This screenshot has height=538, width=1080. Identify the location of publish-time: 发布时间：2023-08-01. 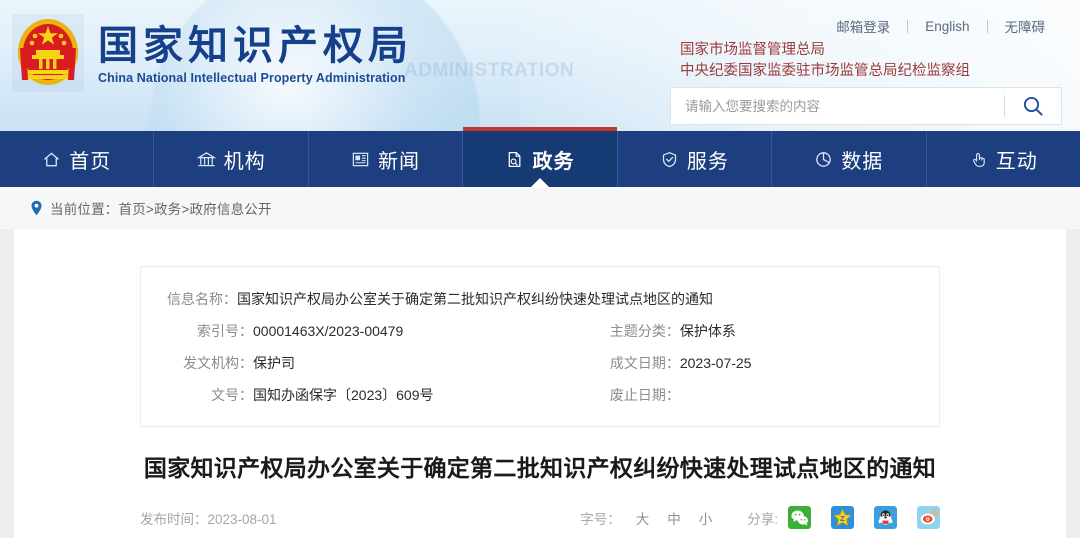
(208, 519).